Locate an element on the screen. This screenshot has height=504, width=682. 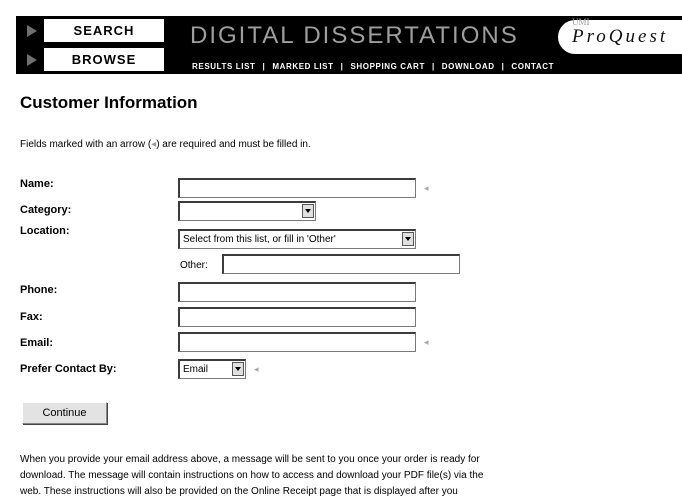
site-title: DIGITAL DISSERTATIONS is located at coordinates (354, 35).